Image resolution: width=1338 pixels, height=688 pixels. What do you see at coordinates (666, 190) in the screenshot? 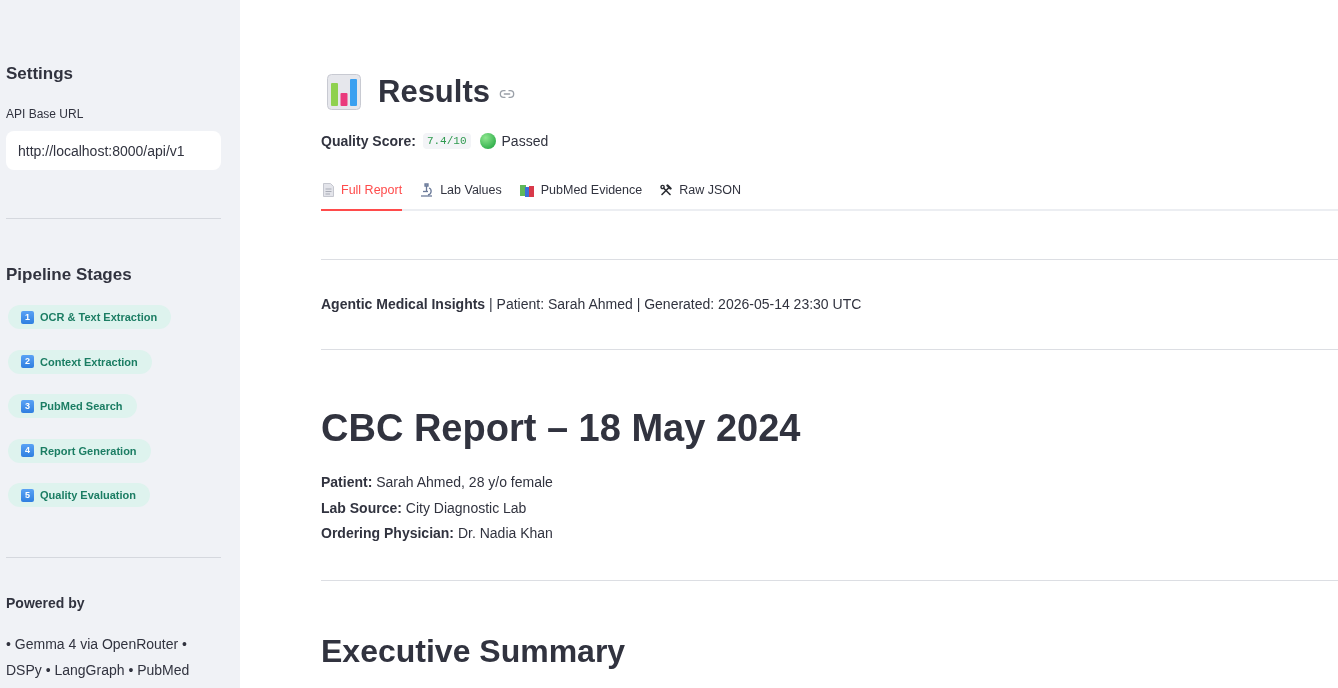
I see `hammer-and-wrench-icon` at bounding box center [666, 190].